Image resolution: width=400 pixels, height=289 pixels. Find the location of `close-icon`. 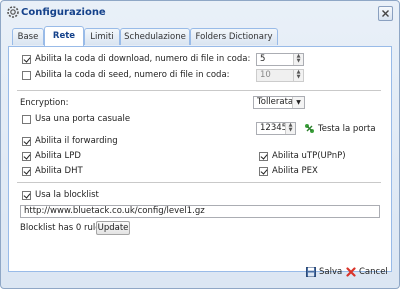

close-icon is located at coordinates (385, 13).